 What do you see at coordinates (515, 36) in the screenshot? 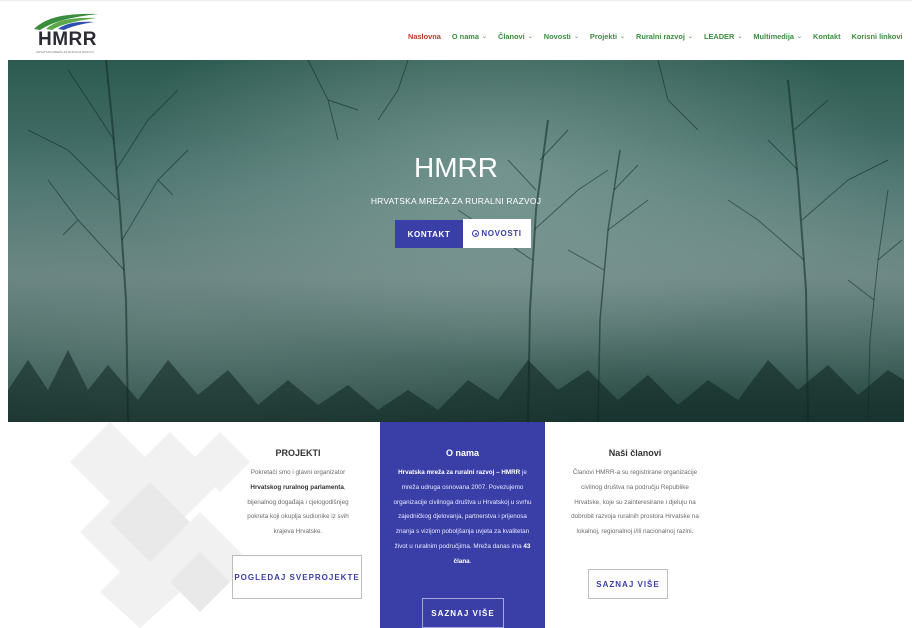
I see `nav-item-clanovi: Članovi ⌄` at bounding box center [515, 36].